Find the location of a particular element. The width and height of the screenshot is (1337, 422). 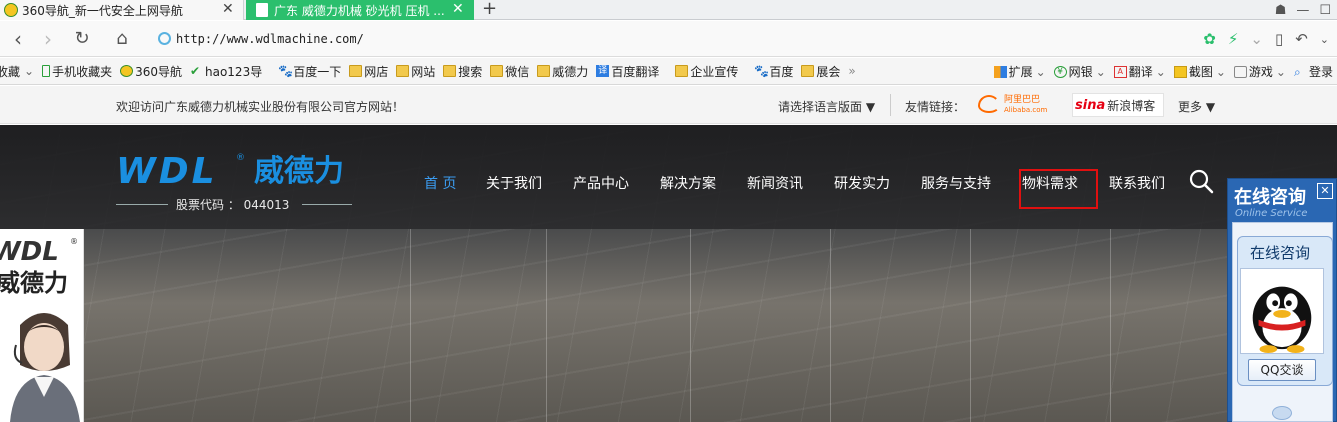

bookmark-folder-promo: 企业宣传 is located at coordinates (706, 71).